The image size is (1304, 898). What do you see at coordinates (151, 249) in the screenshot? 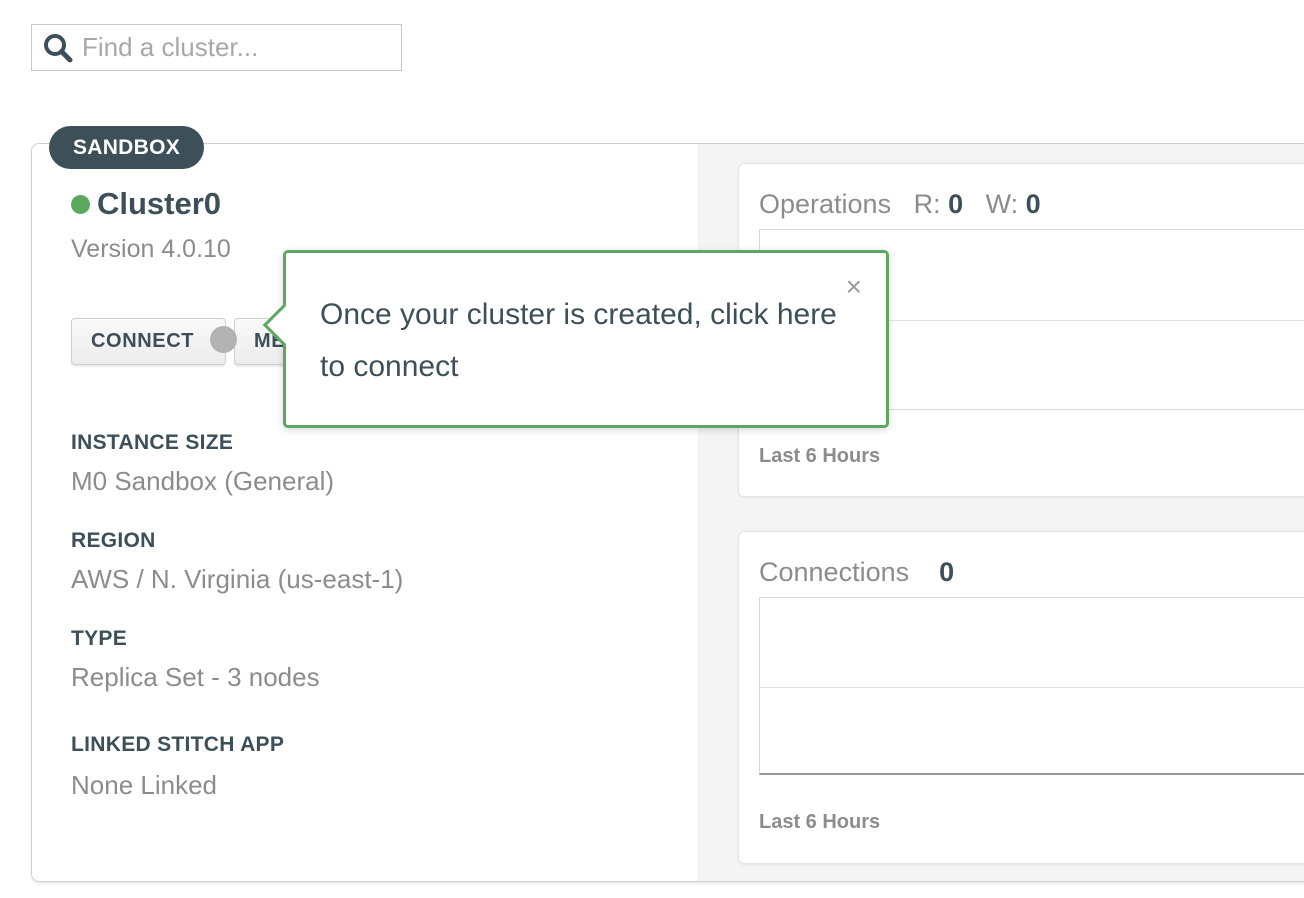
I see `cluster-version: Version 4.0.10` at bounding box center [151, 249].